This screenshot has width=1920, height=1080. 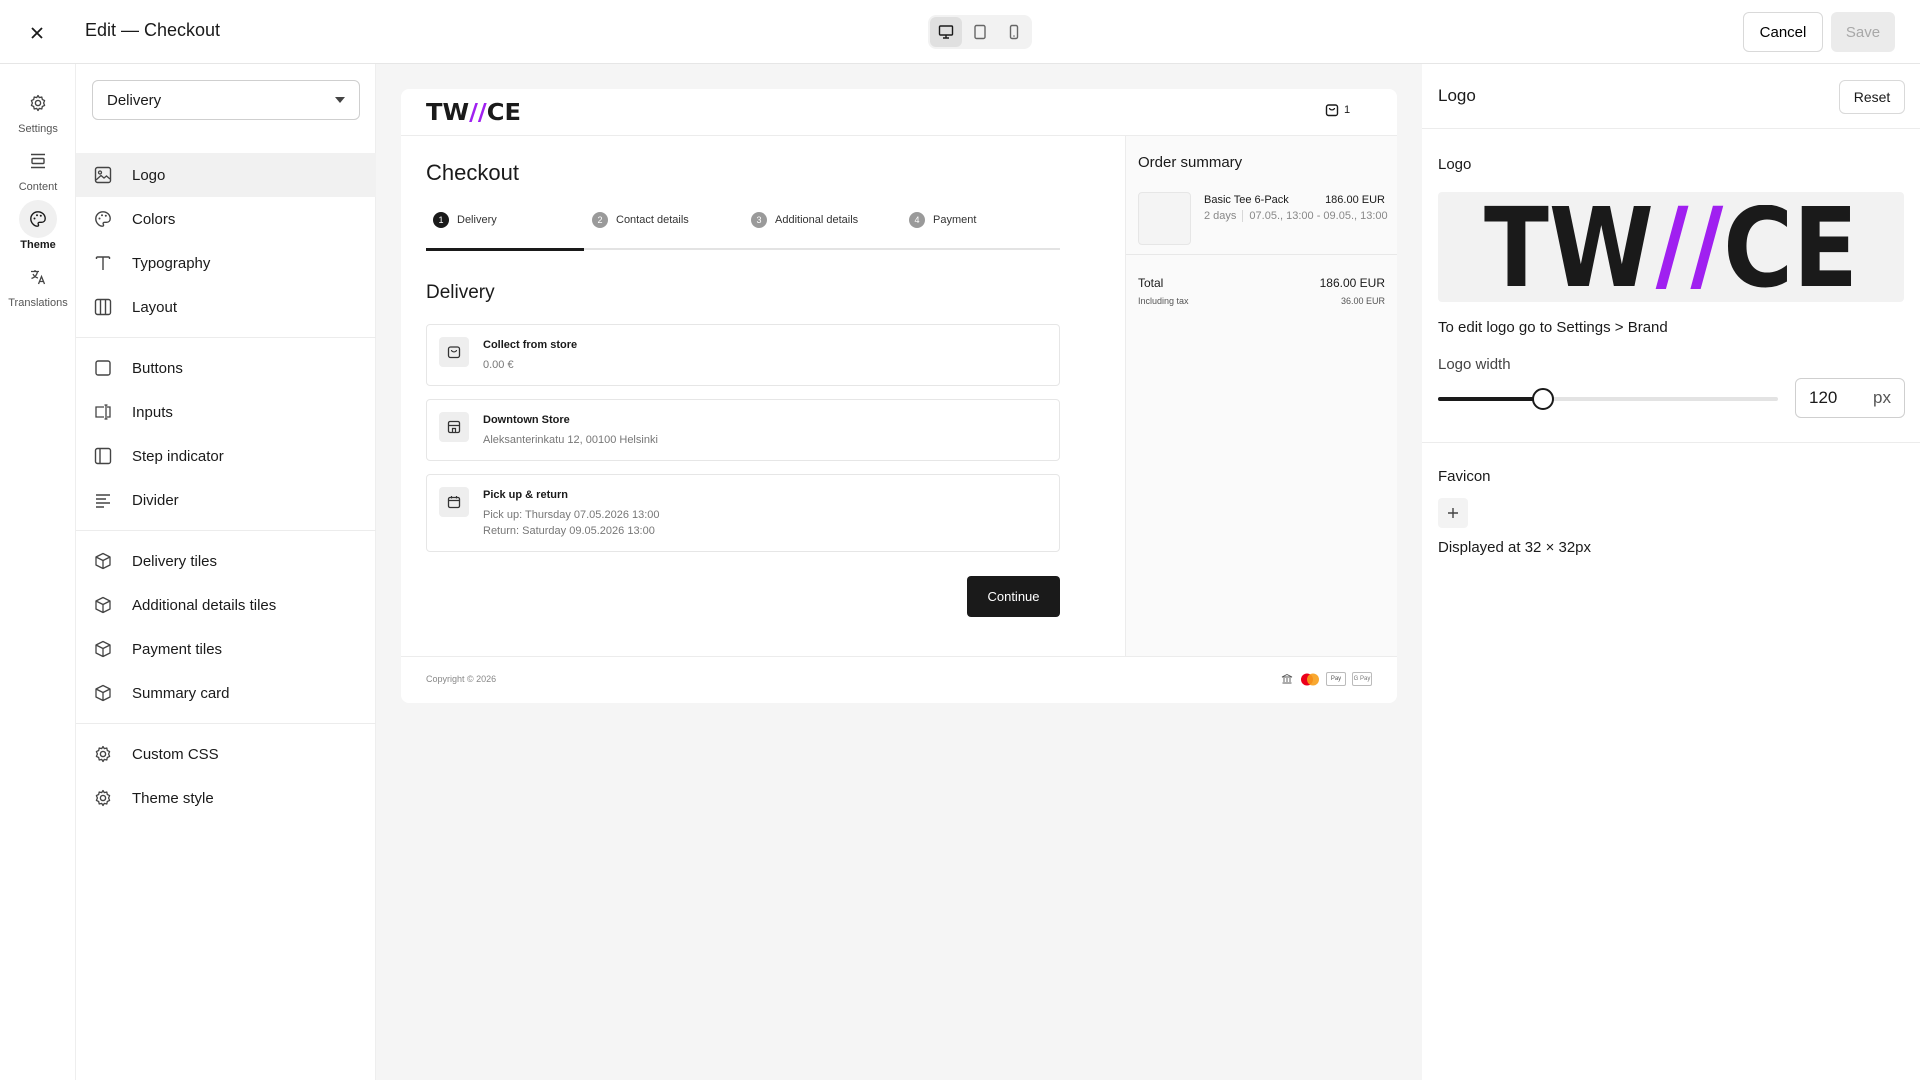 What do you see at coordinates (1453, 513) in the screenshot?
I see `add-favicon-button` at bounding box center [1453, 513].